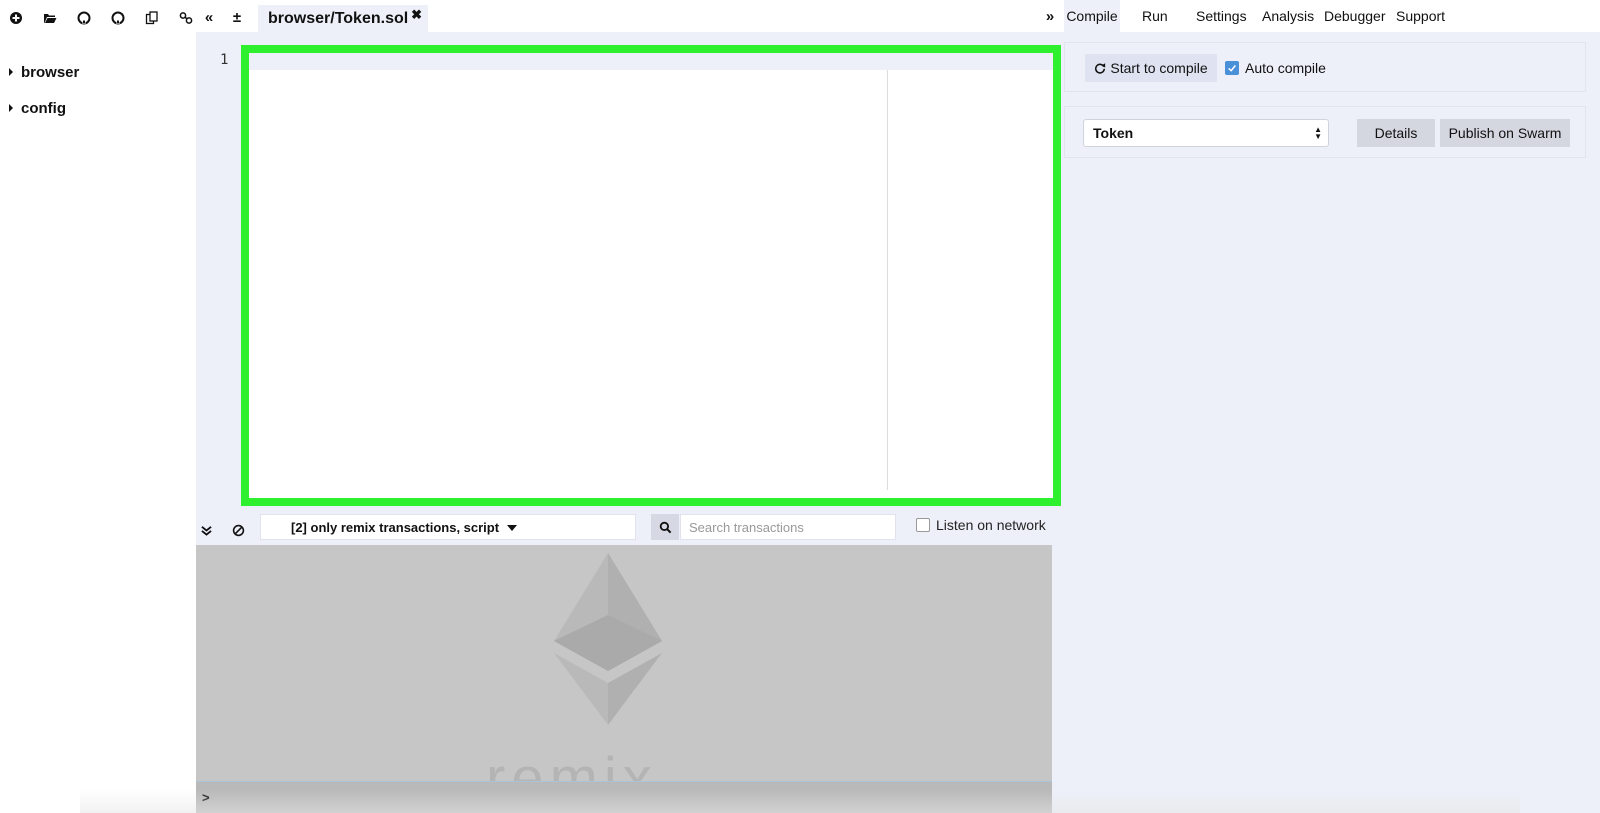 The width and height of the screenshot is (1600, 813). What do you see at coordinates (395, 527) in the screenshot?
I see `transaction-filter-value: [2] only remix transactions, script` at bounding box center [395, 527].